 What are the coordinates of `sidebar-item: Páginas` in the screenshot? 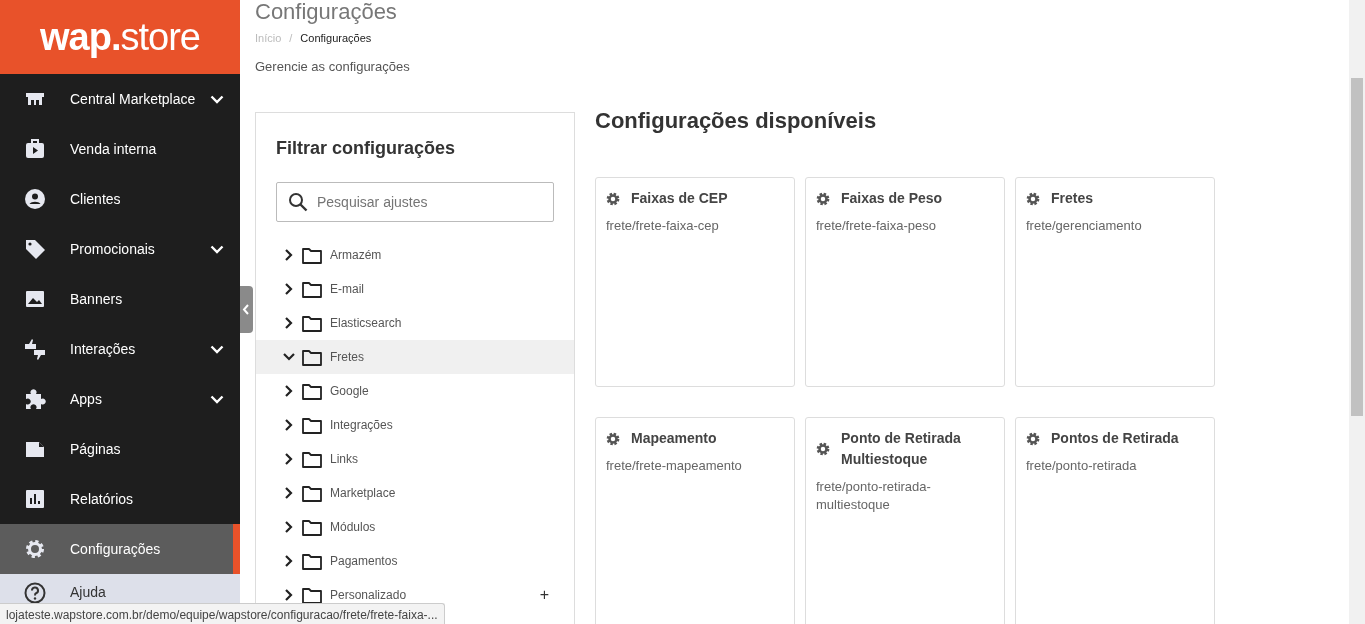 It's located at (120, 449).